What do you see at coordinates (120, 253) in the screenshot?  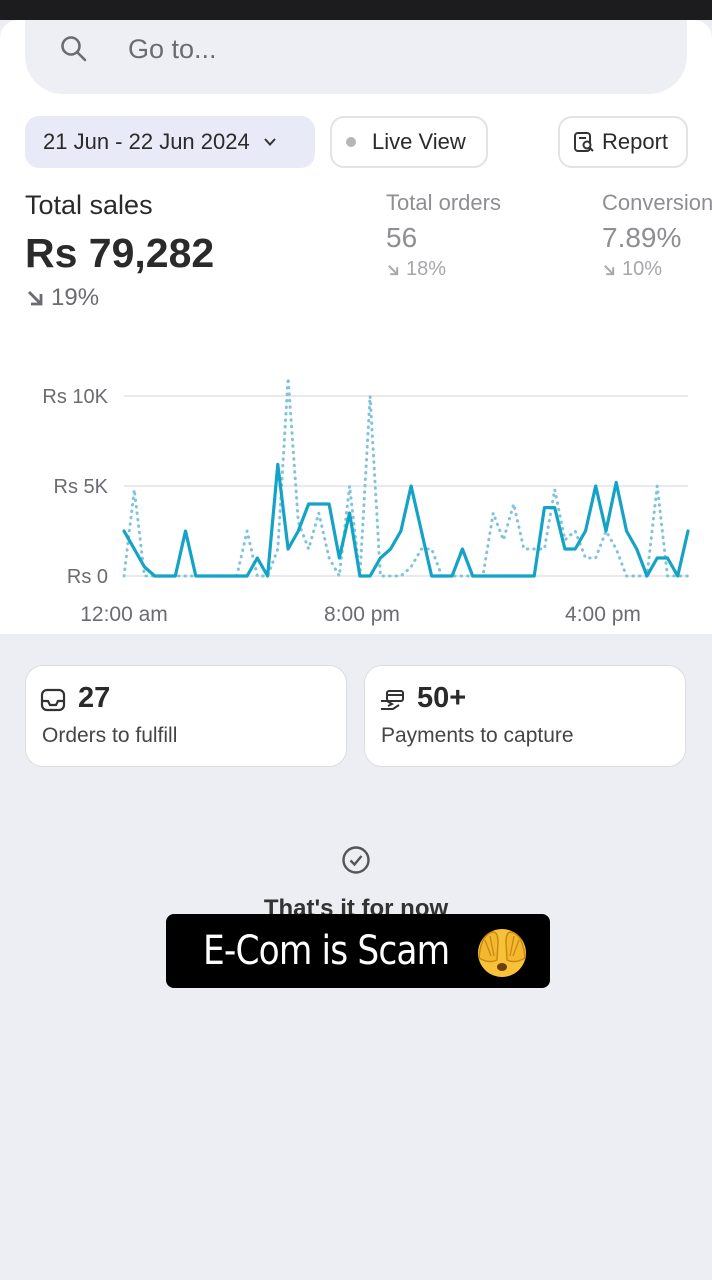 I see `total-sales-value: Rs 79,282` at bounding box center [120, 253].